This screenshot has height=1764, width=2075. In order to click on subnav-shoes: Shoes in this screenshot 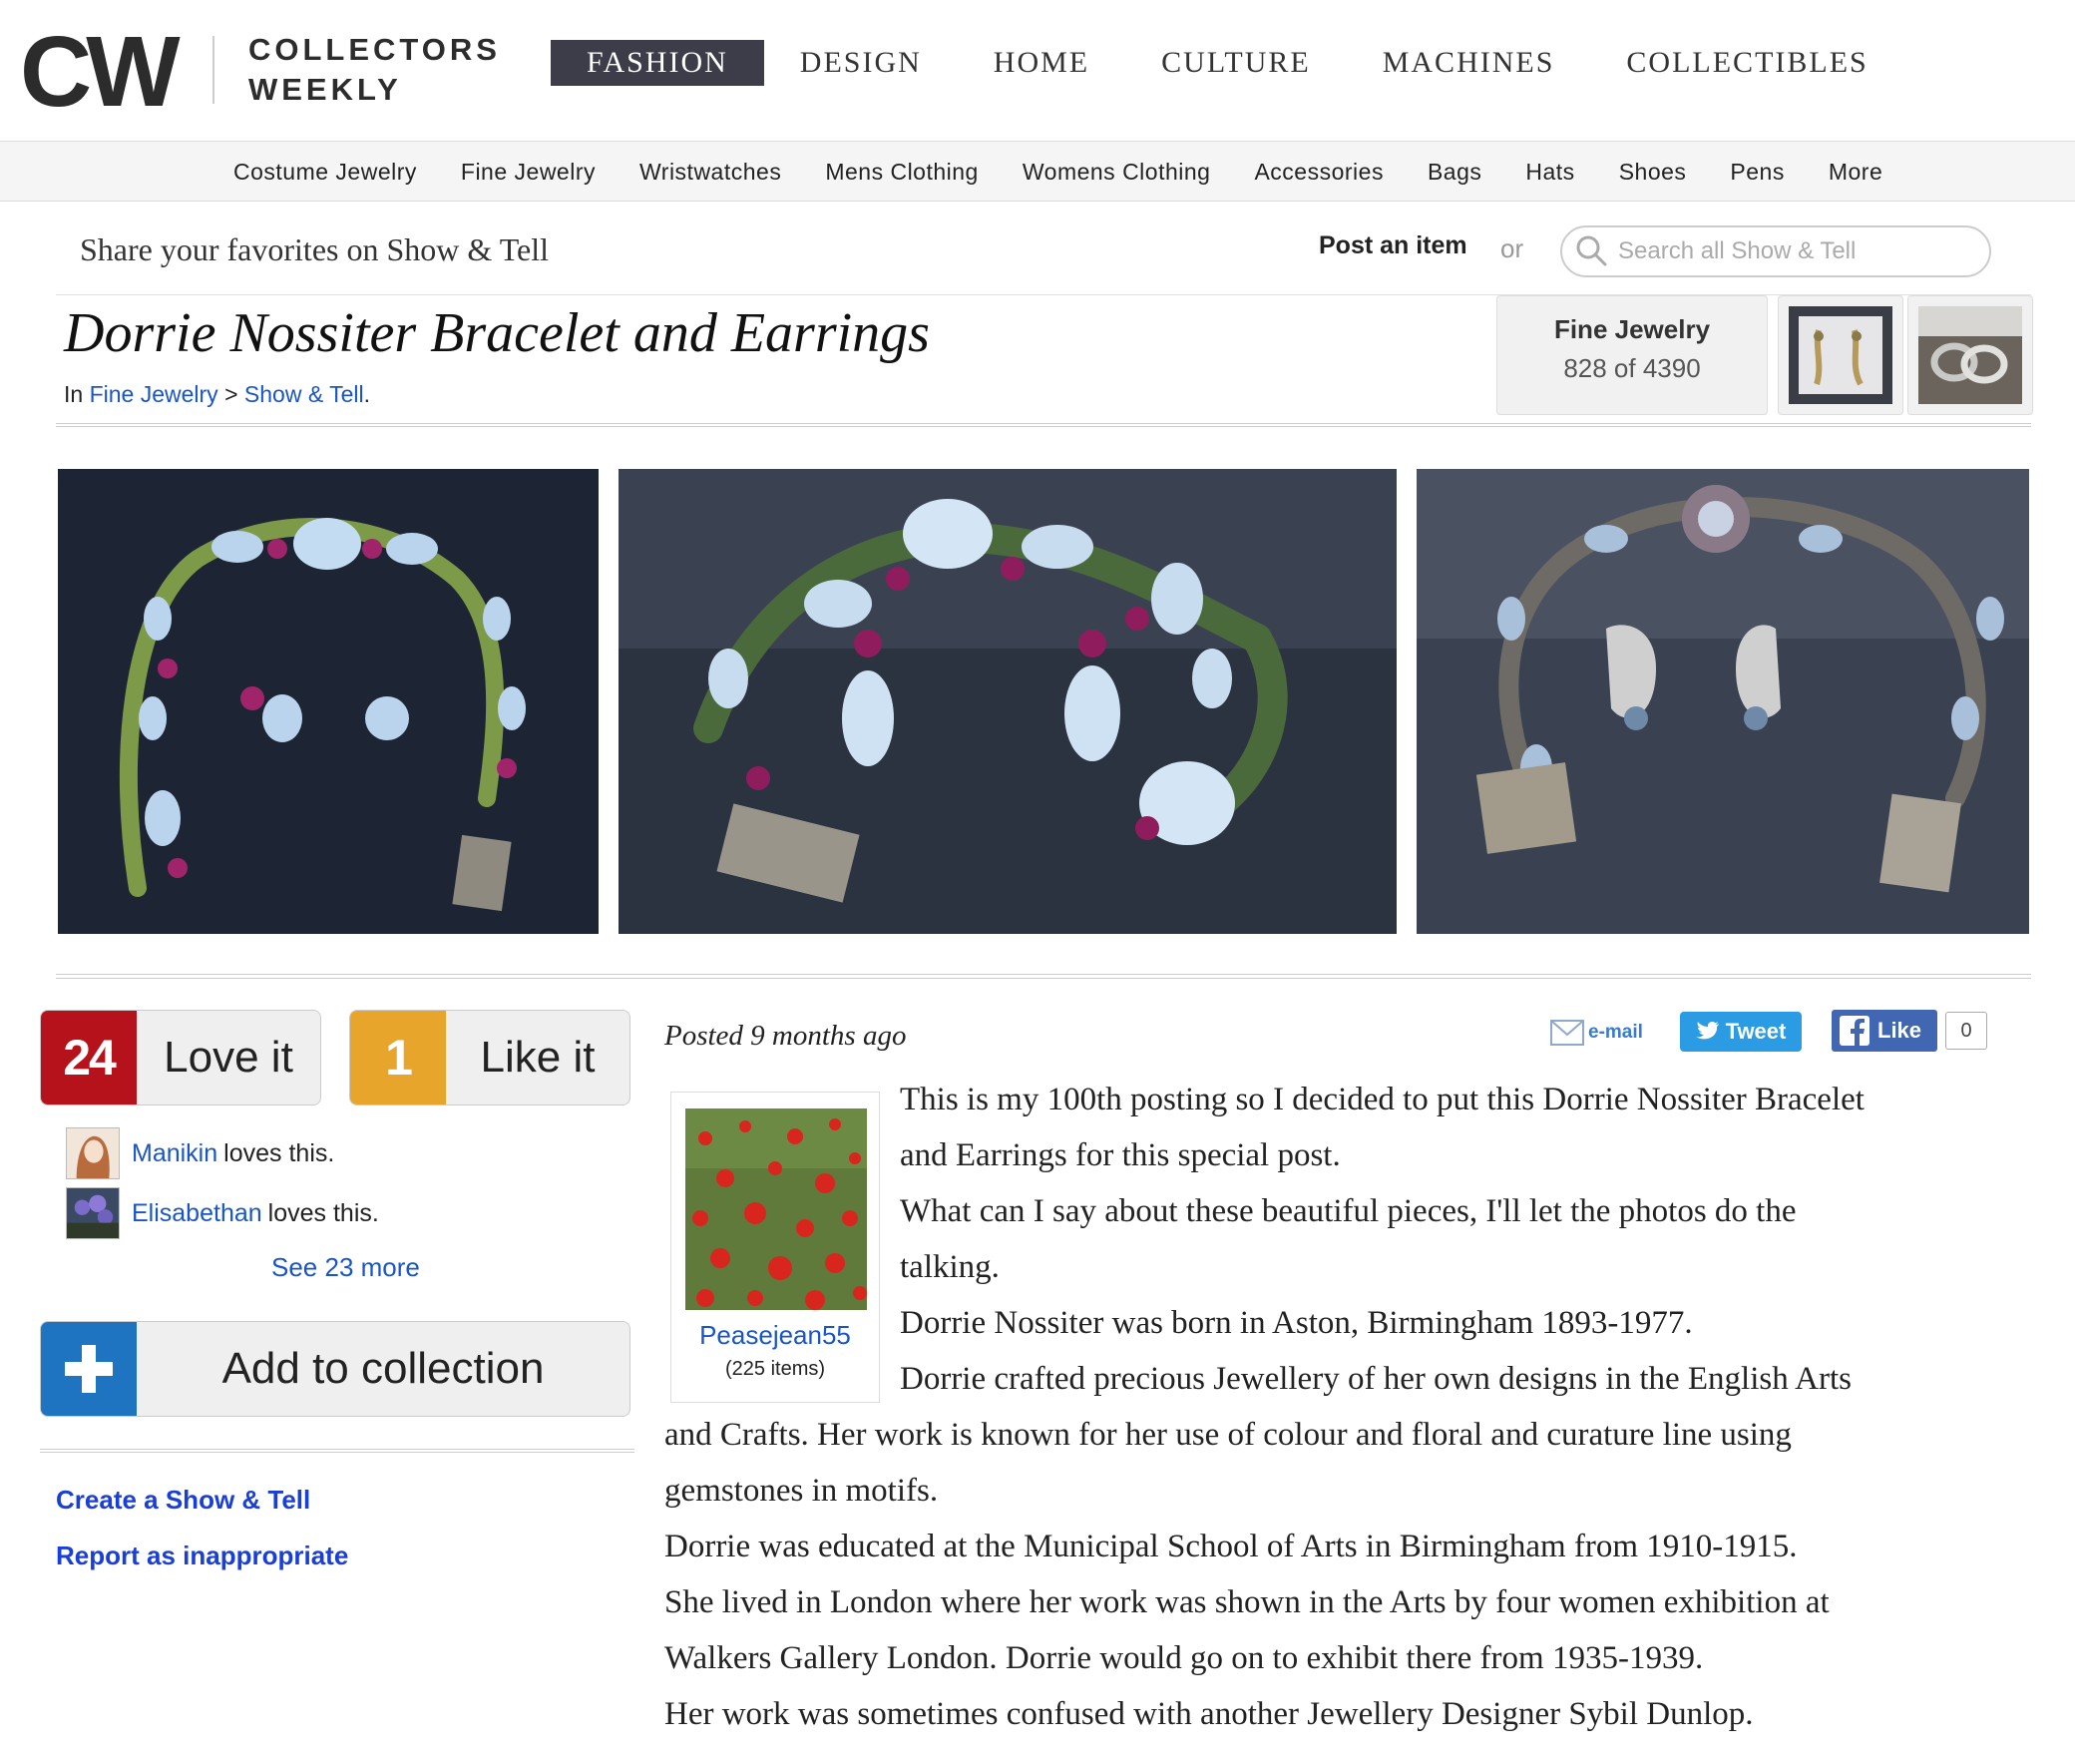, I will do `click(1653, 172)`.